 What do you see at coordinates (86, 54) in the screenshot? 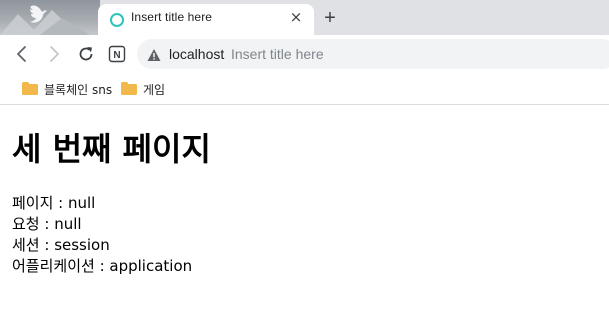
I see `reload-icon` at bounding box center [86, 54].